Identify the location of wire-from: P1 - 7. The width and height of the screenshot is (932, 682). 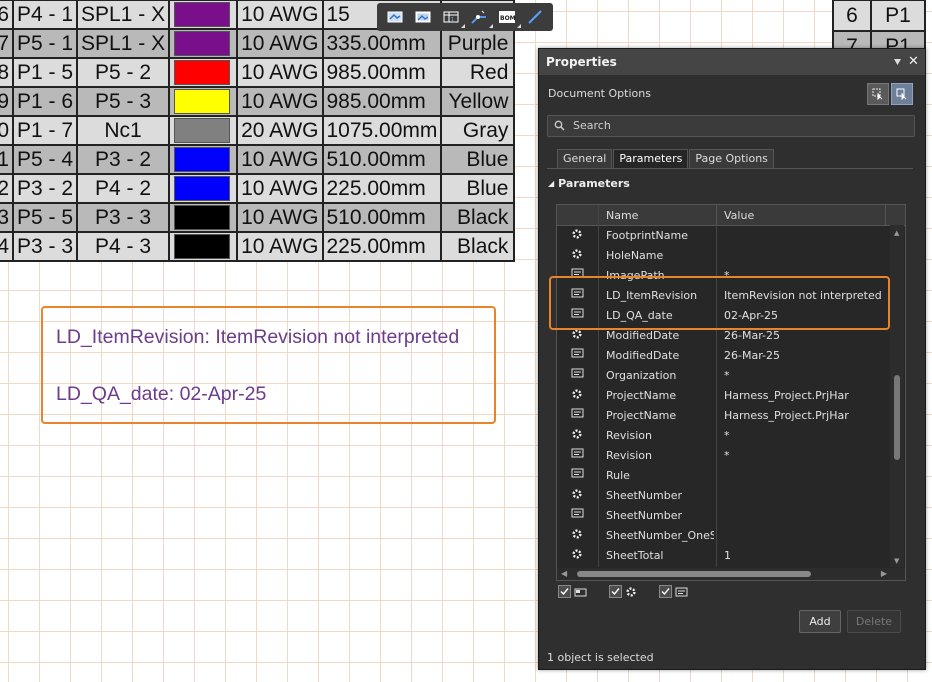
(45, 130).